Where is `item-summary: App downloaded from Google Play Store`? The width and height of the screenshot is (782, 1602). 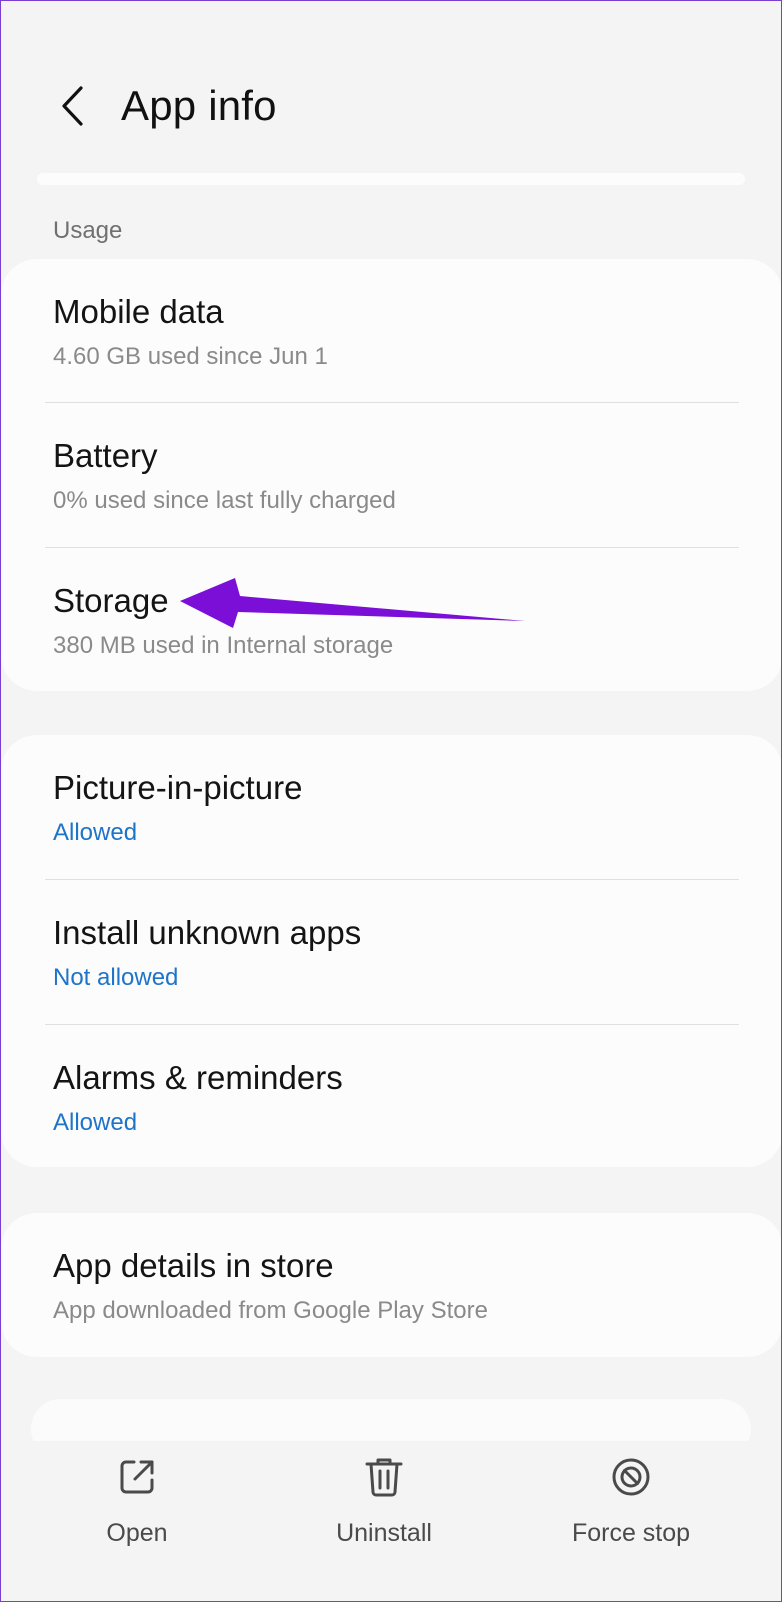
item-summary: App downloaded from Google Play Store is located at coordinates (270, 1310).